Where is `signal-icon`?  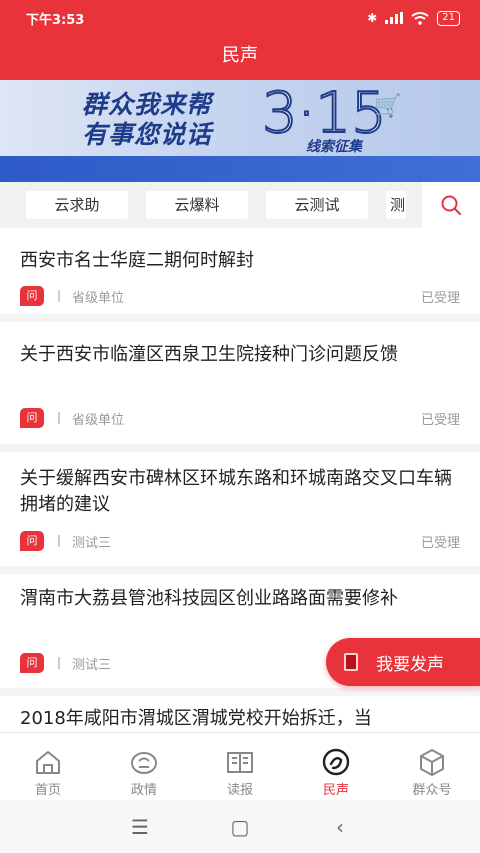
signal-icon is located at coordinates (394, 18).